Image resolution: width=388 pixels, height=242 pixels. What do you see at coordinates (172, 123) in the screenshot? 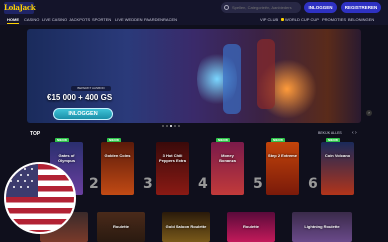
I see `carousel-dots` at bounding box center [172, 123].